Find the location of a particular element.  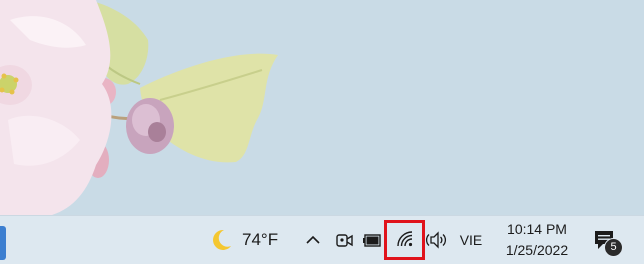

camera-icon is located at coordinates (344, 240).